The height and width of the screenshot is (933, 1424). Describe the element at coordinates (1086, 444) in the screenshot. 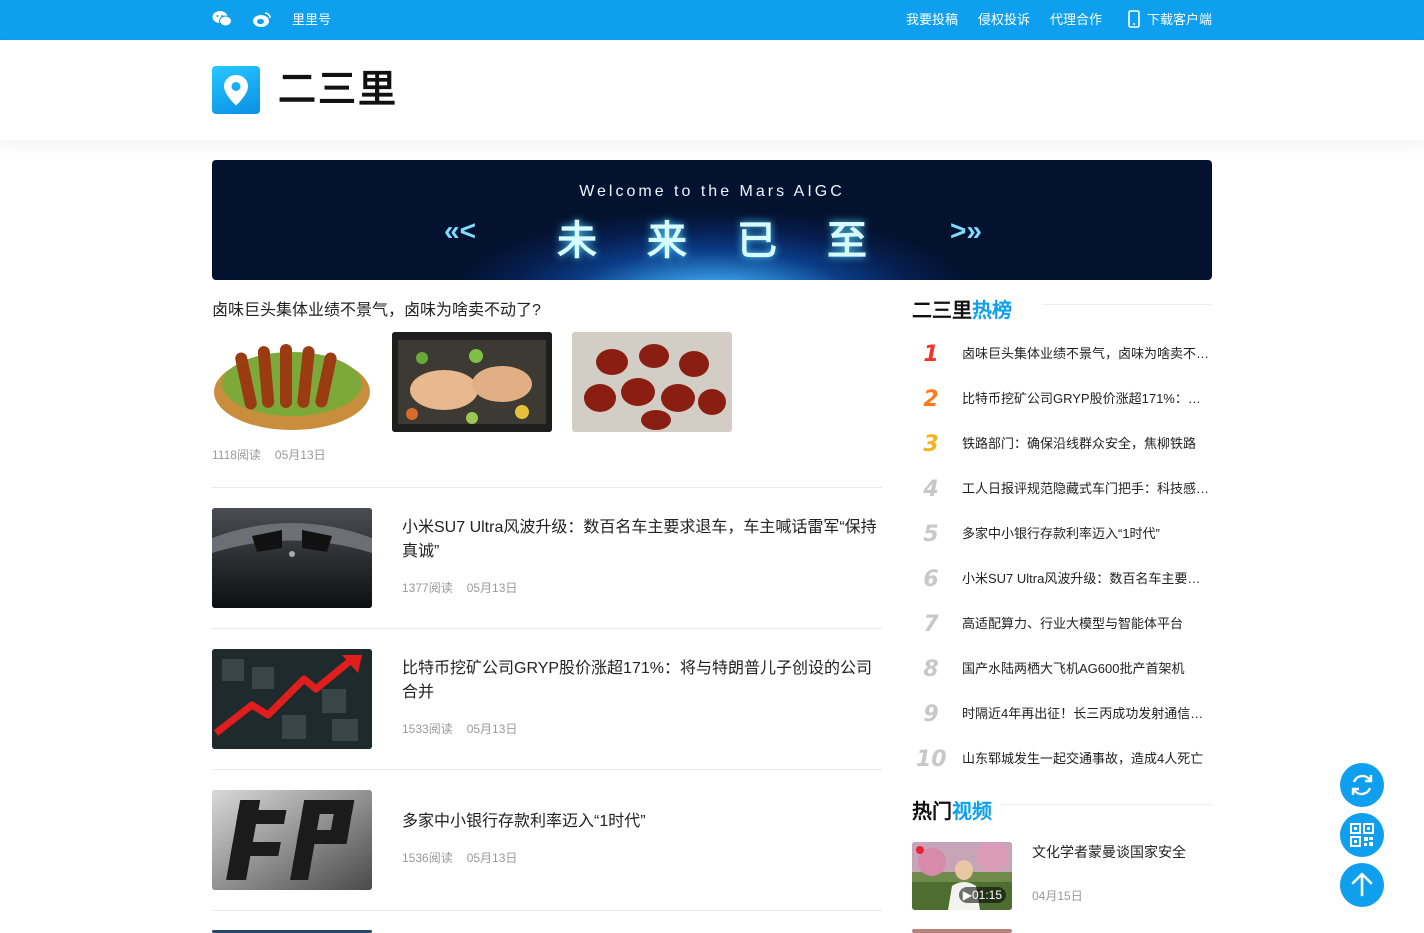

I see `hot-list-item: 铁路部门：确保沿线群众安全，焦柳铁路` at that location.